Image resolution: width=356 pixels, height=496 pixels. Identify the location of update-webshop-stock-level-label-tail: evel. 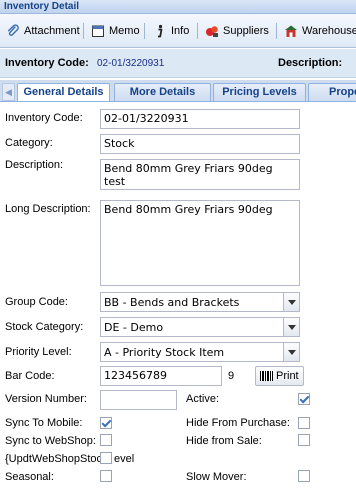
(124, 459).